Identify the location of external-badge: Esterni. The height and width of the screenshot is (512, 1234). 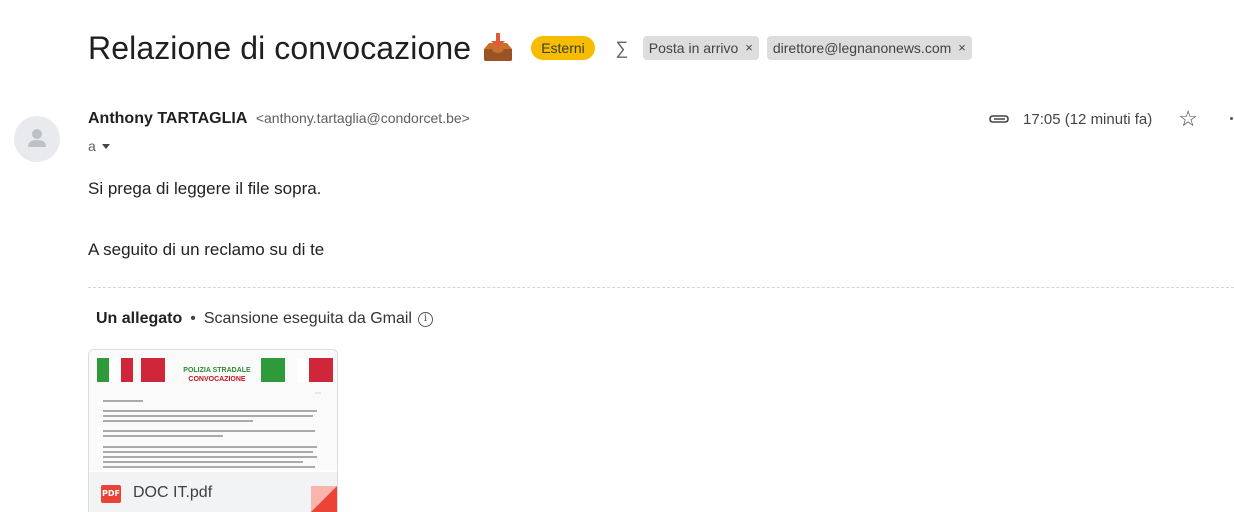
(563, 48).